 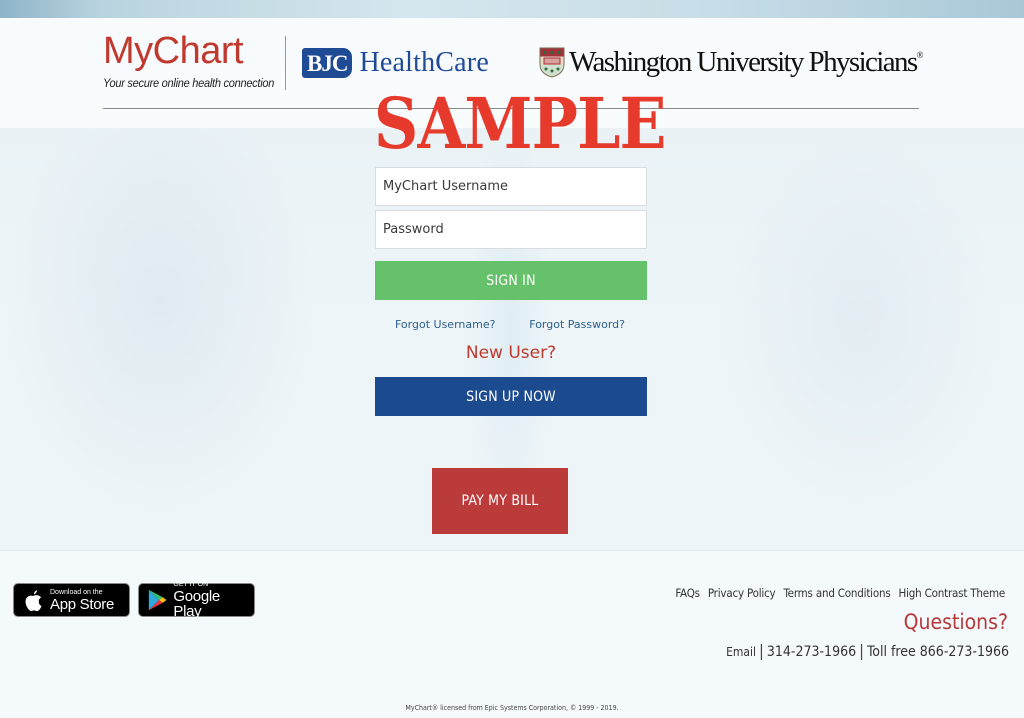 What do you see at coordinates (552, 62) in the screenshot?
I see `wu-crest-icon` at bounding box center [552, 62].